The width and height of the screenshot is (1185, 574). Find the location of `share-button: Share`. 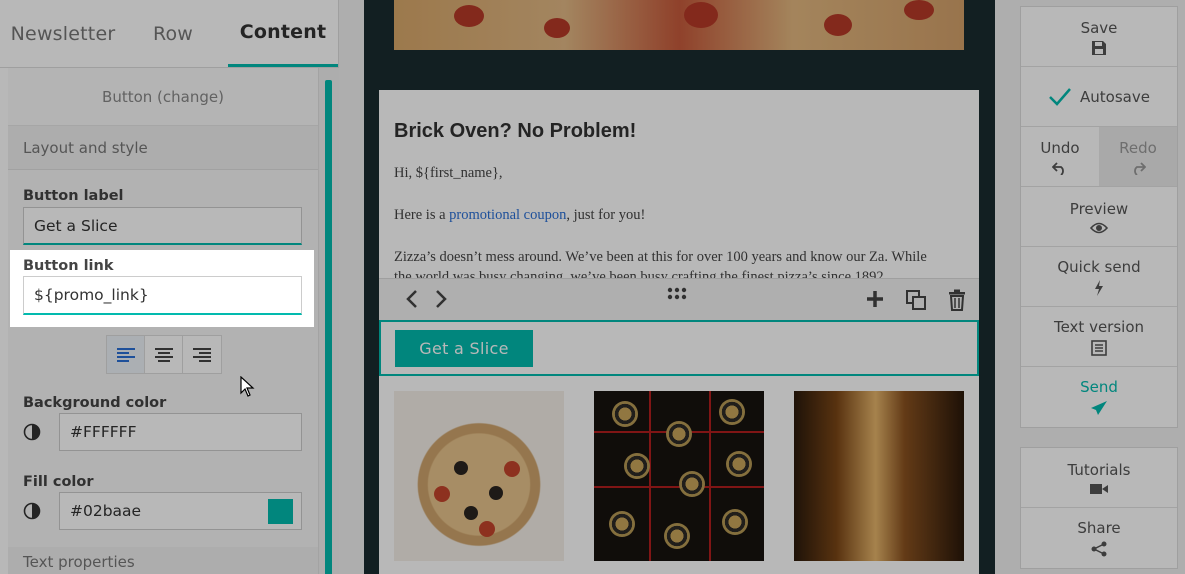

share-button: Share is located at coordinates (1099, 538).